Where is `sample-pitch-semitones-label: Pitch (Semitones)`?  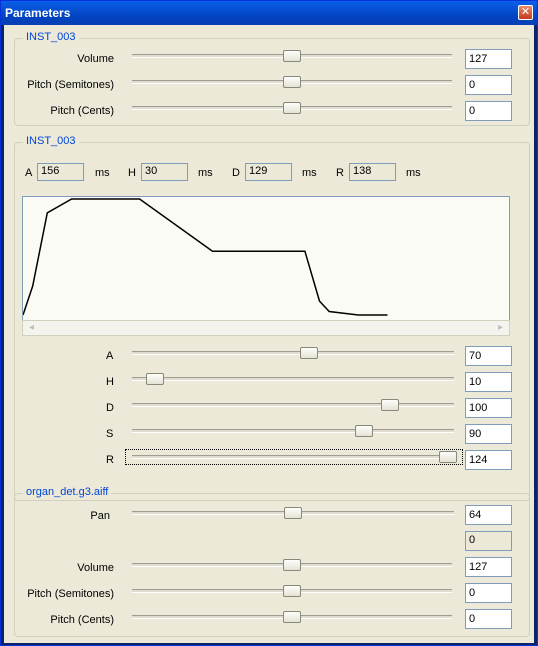 sample-pitch-semitones-label: Pitch (Semitones) is located at coordinates (70, 594).